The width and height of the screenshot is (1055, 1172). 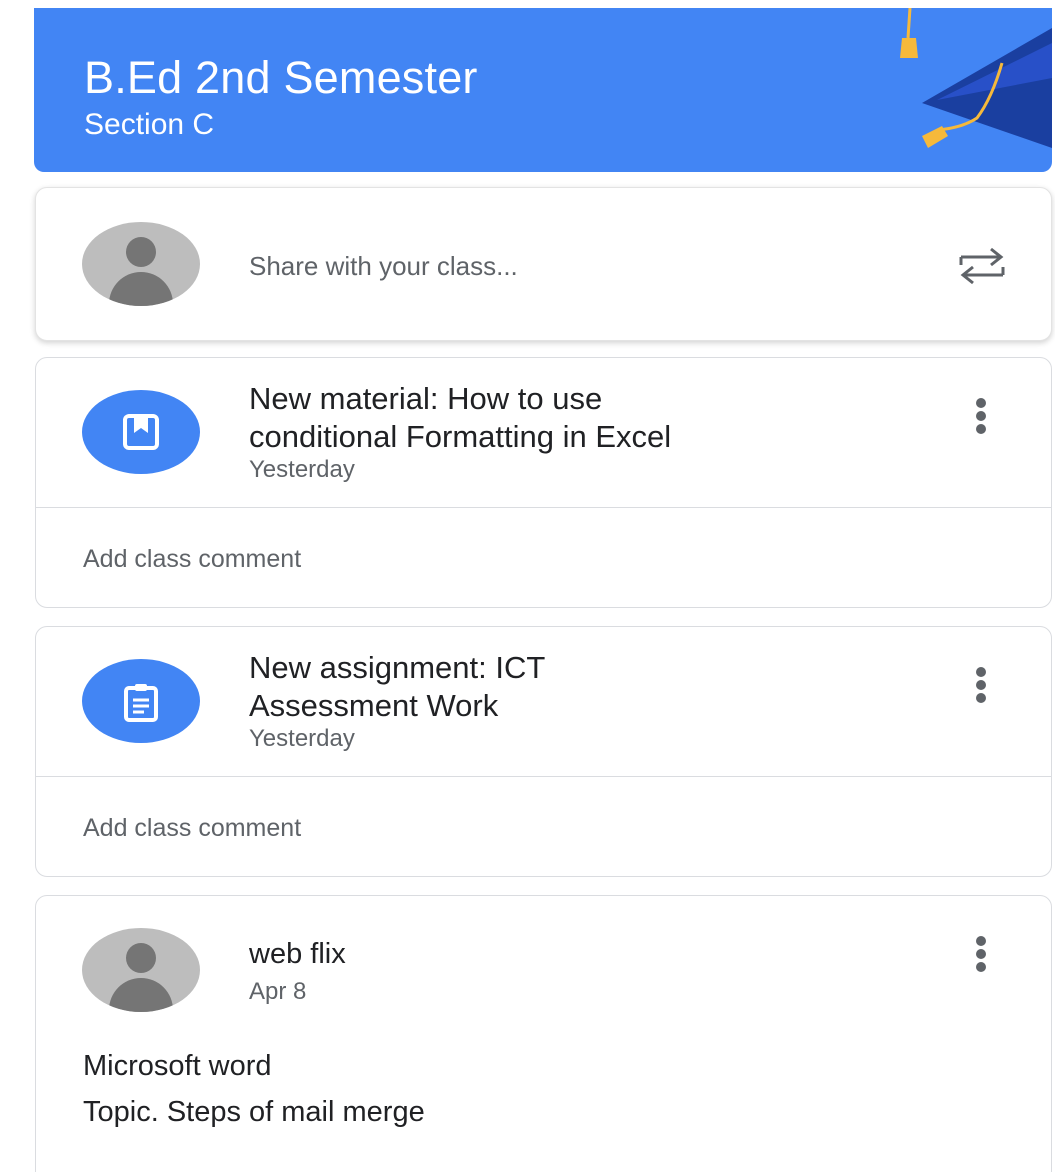 What do you see at coordinates (141, 970) in the screenshot?
I see `author-avatar` at bounding box center [141, 970].